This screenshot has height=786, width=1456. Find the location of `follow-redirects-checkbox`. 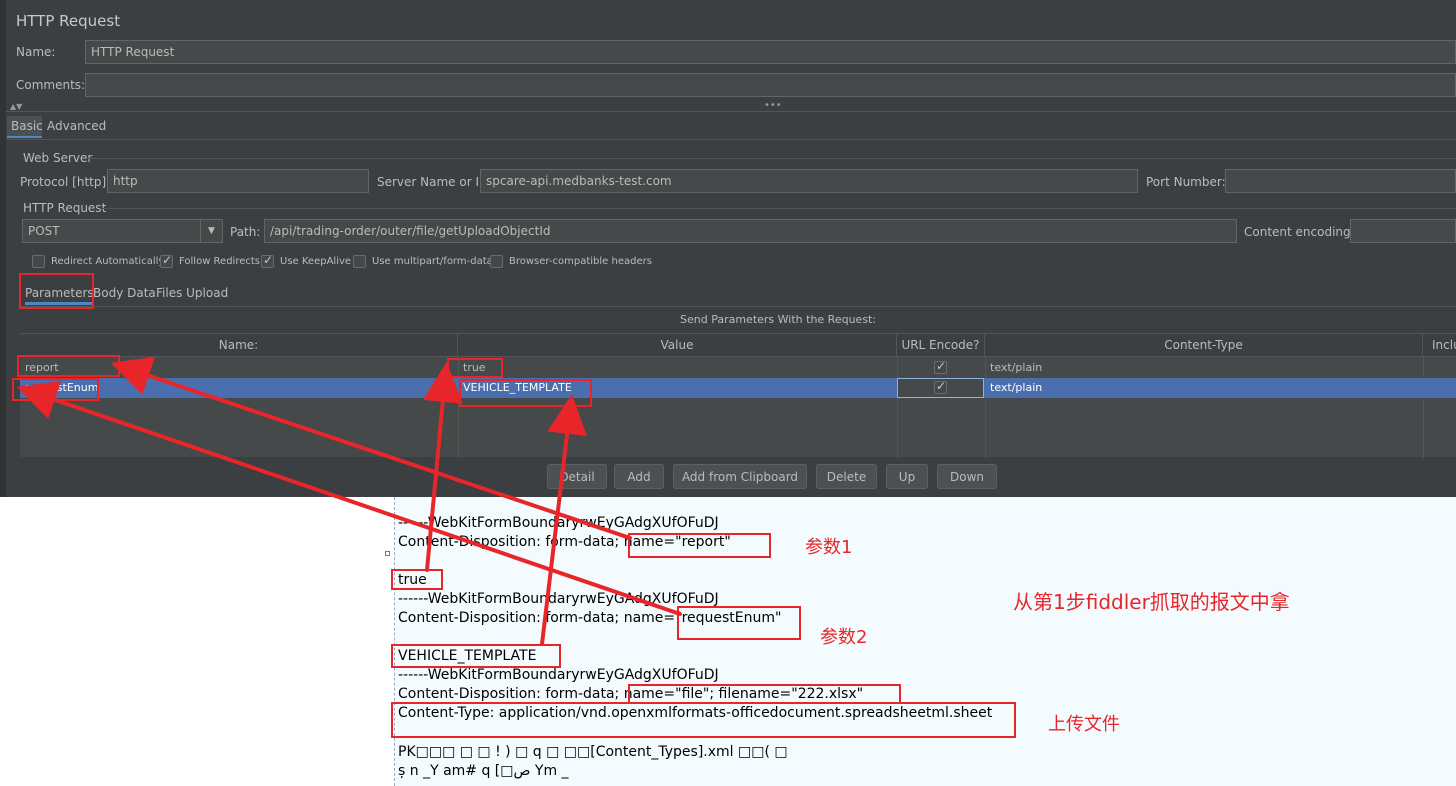

follow-redirects-checkbox is located at coordinates (166, 260).